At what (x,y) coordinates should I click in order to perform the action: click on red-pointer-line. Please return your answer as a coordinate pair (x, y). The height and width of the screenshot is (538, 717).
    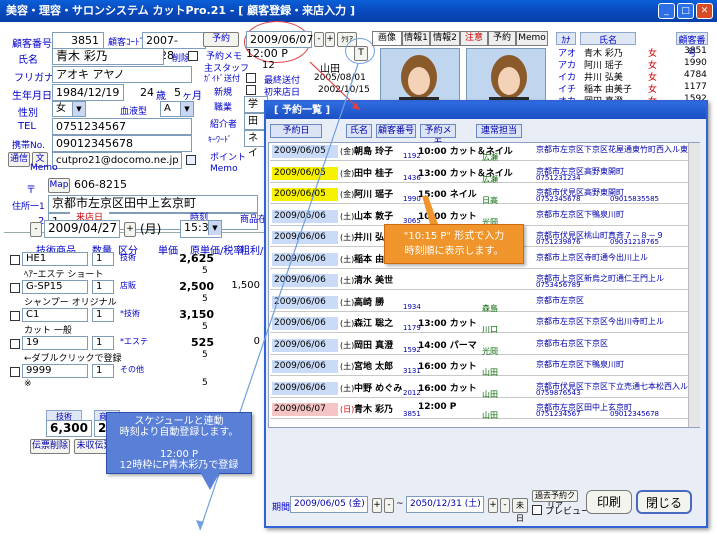
    Looking at the image, I should click on (335, 86).